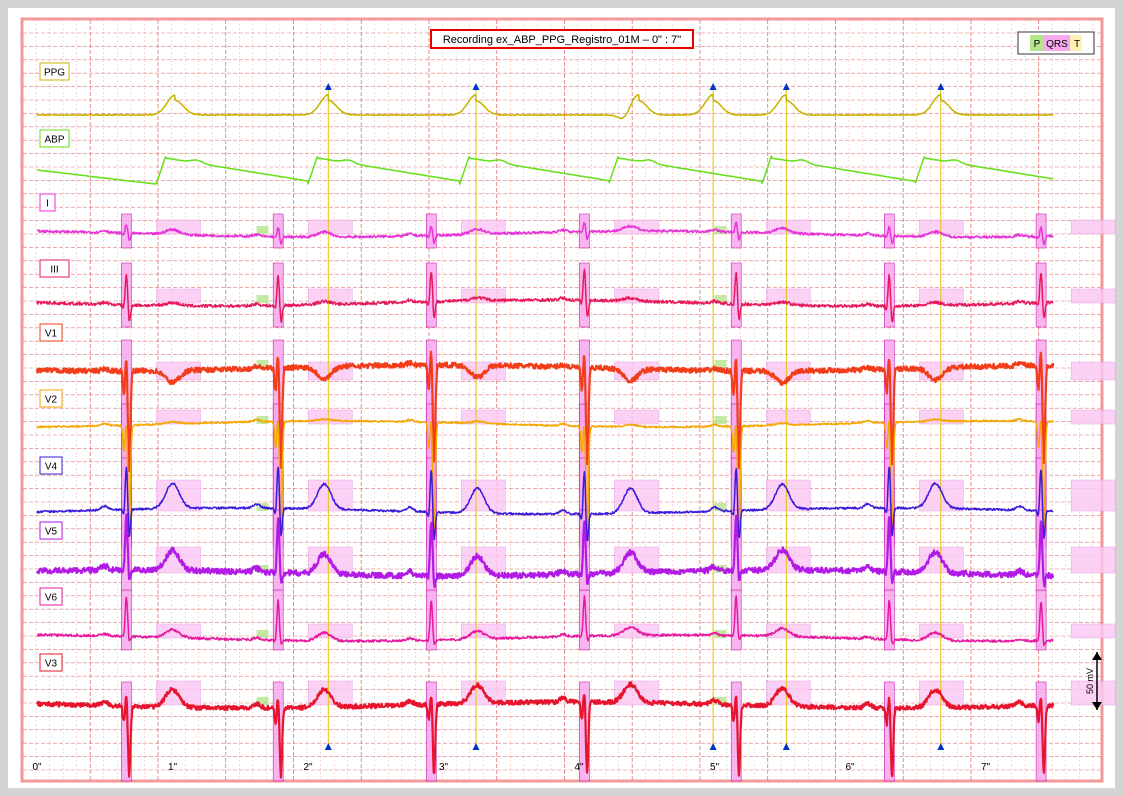  I want to click on x-tick-label: 5", so click(715, 767).